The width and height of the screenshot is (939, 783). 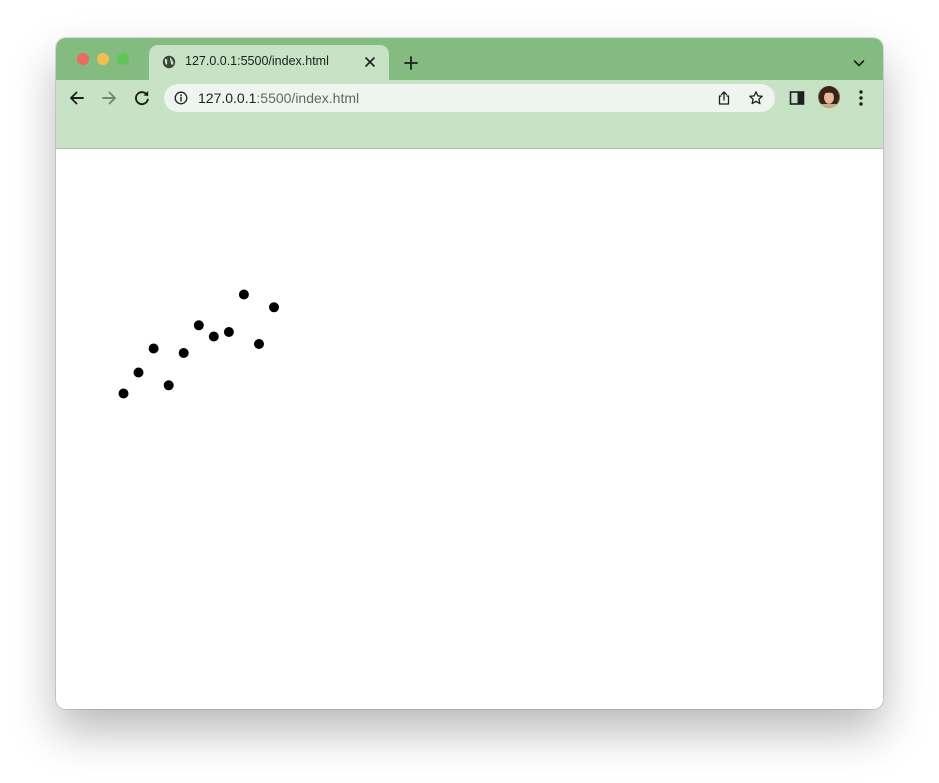 I want to click on url-host: 127.0.0.1, so click(x=227, y=98).